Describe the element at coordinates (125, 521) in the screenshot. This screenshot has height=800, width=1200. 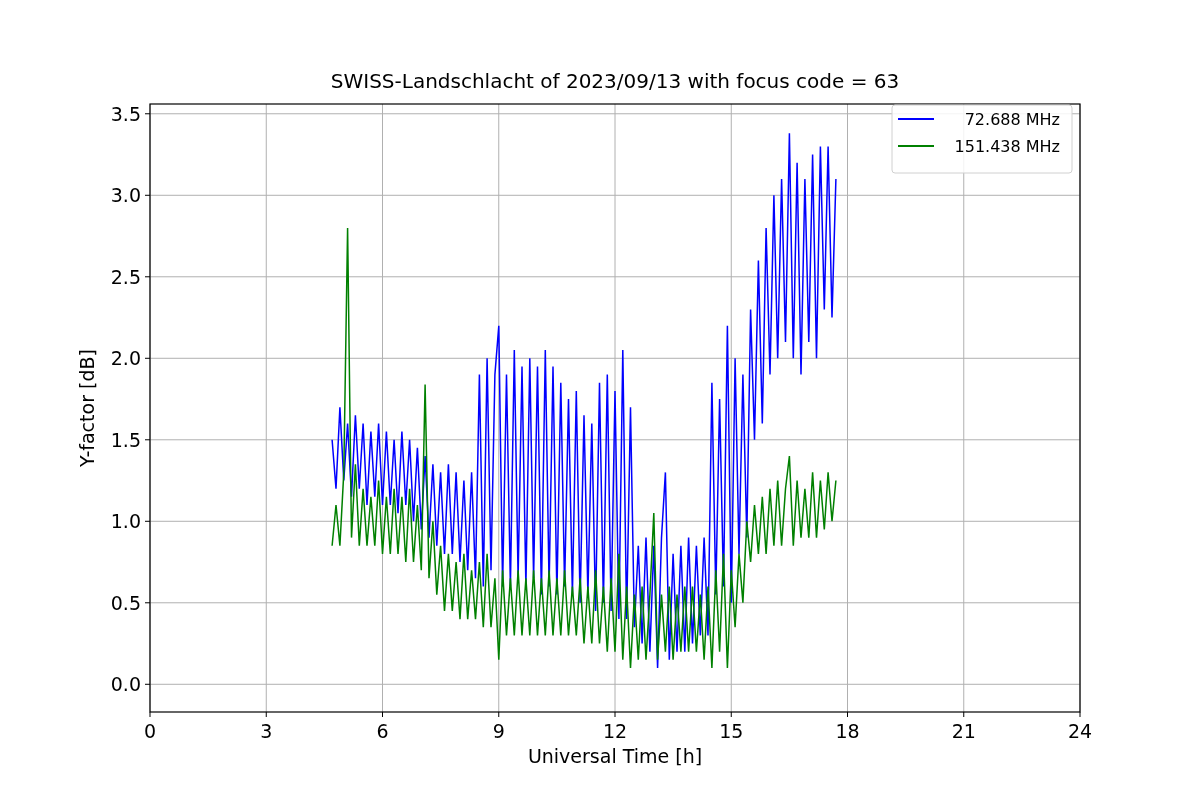
I see `tick-label: 1.0` at that location.